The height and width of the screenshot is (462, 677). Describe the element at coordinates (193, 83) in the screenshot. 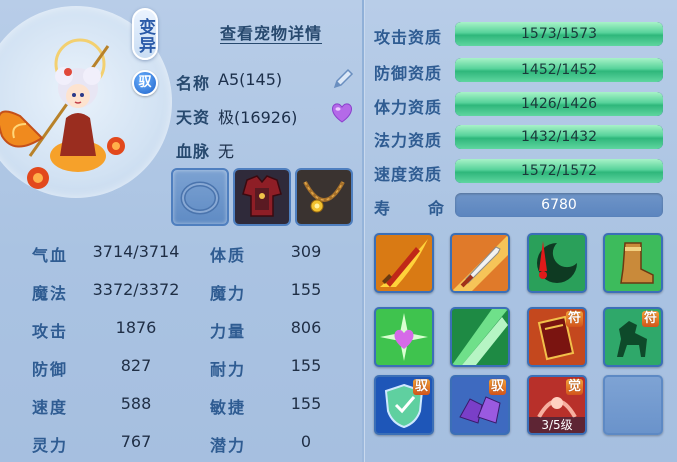

I see `name-label: 名称` at that location.